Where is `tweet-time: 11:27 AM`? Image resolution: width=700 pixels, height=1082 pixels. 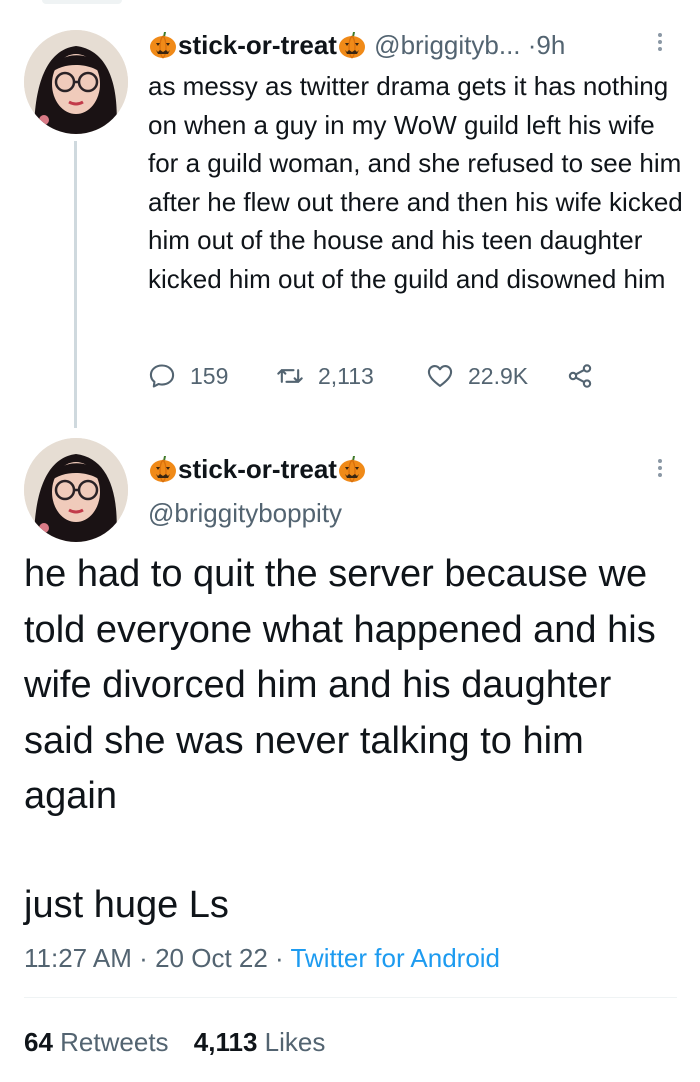 tweet-time: 11:27 AM is located at coordinates (78, 958).